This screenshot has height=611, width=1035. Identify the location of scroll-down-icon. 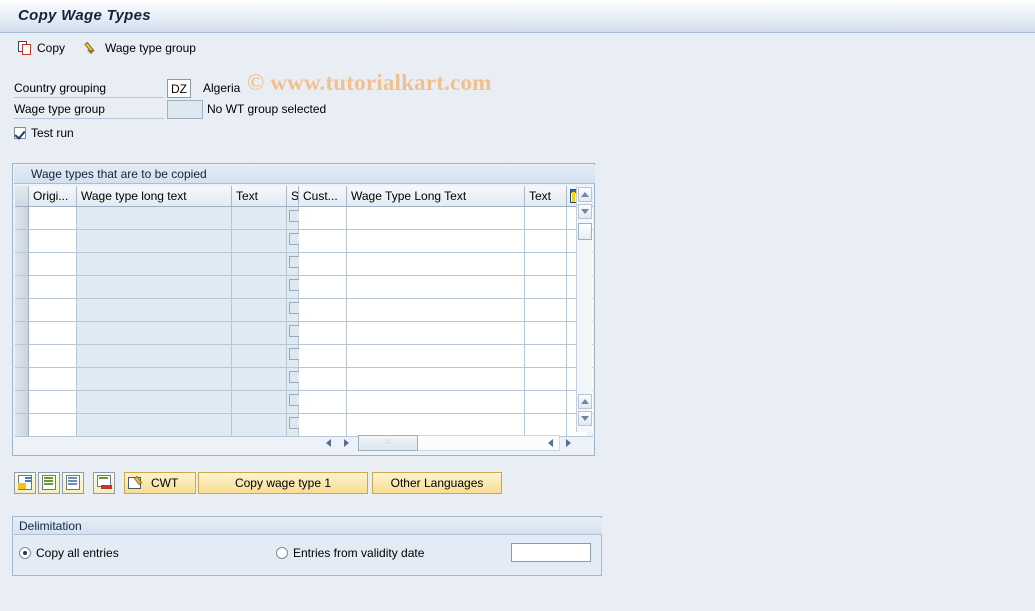
(585, 211).